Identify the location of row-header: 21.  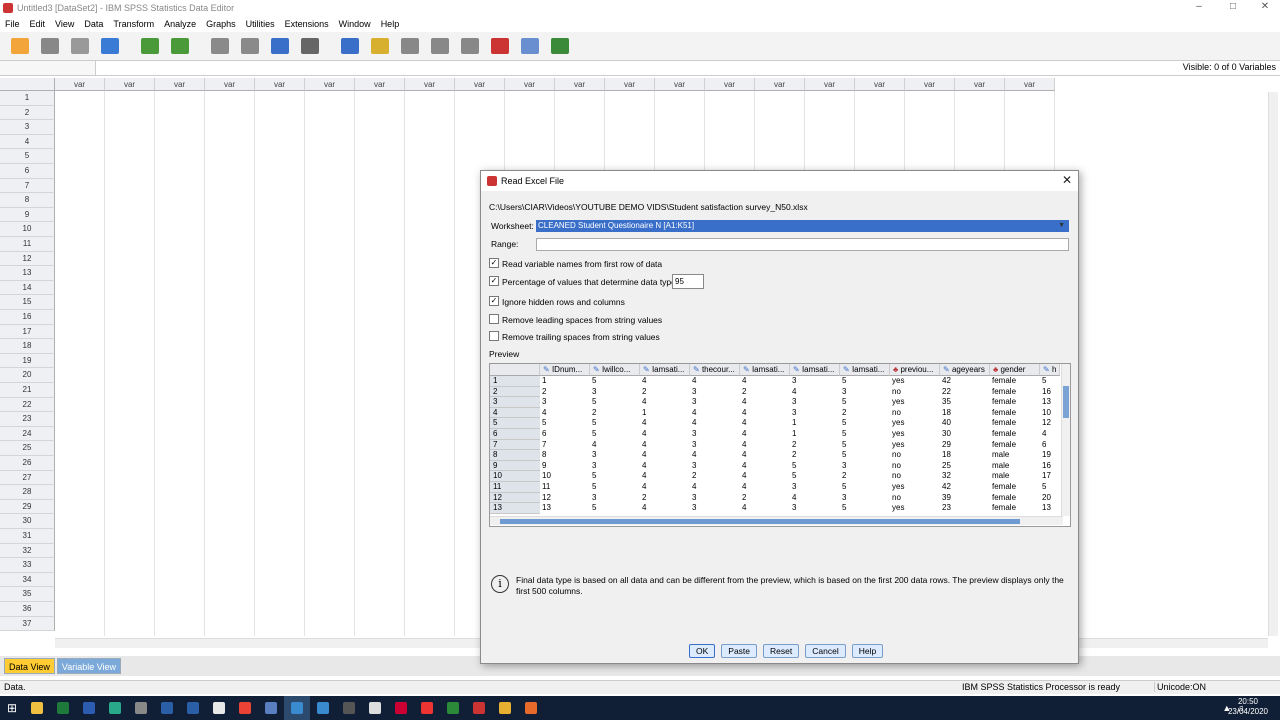
(27, 390).